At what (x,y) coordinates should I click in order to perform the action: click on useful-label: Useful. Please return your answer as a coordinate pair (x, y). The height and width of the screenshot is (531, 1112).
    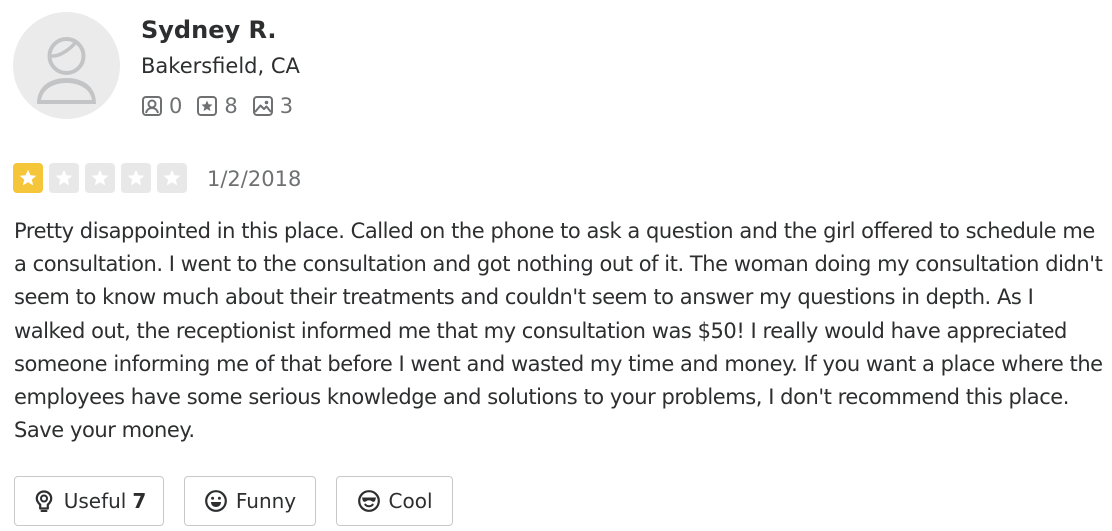
    Looking at the image, I should click on (95, 501).